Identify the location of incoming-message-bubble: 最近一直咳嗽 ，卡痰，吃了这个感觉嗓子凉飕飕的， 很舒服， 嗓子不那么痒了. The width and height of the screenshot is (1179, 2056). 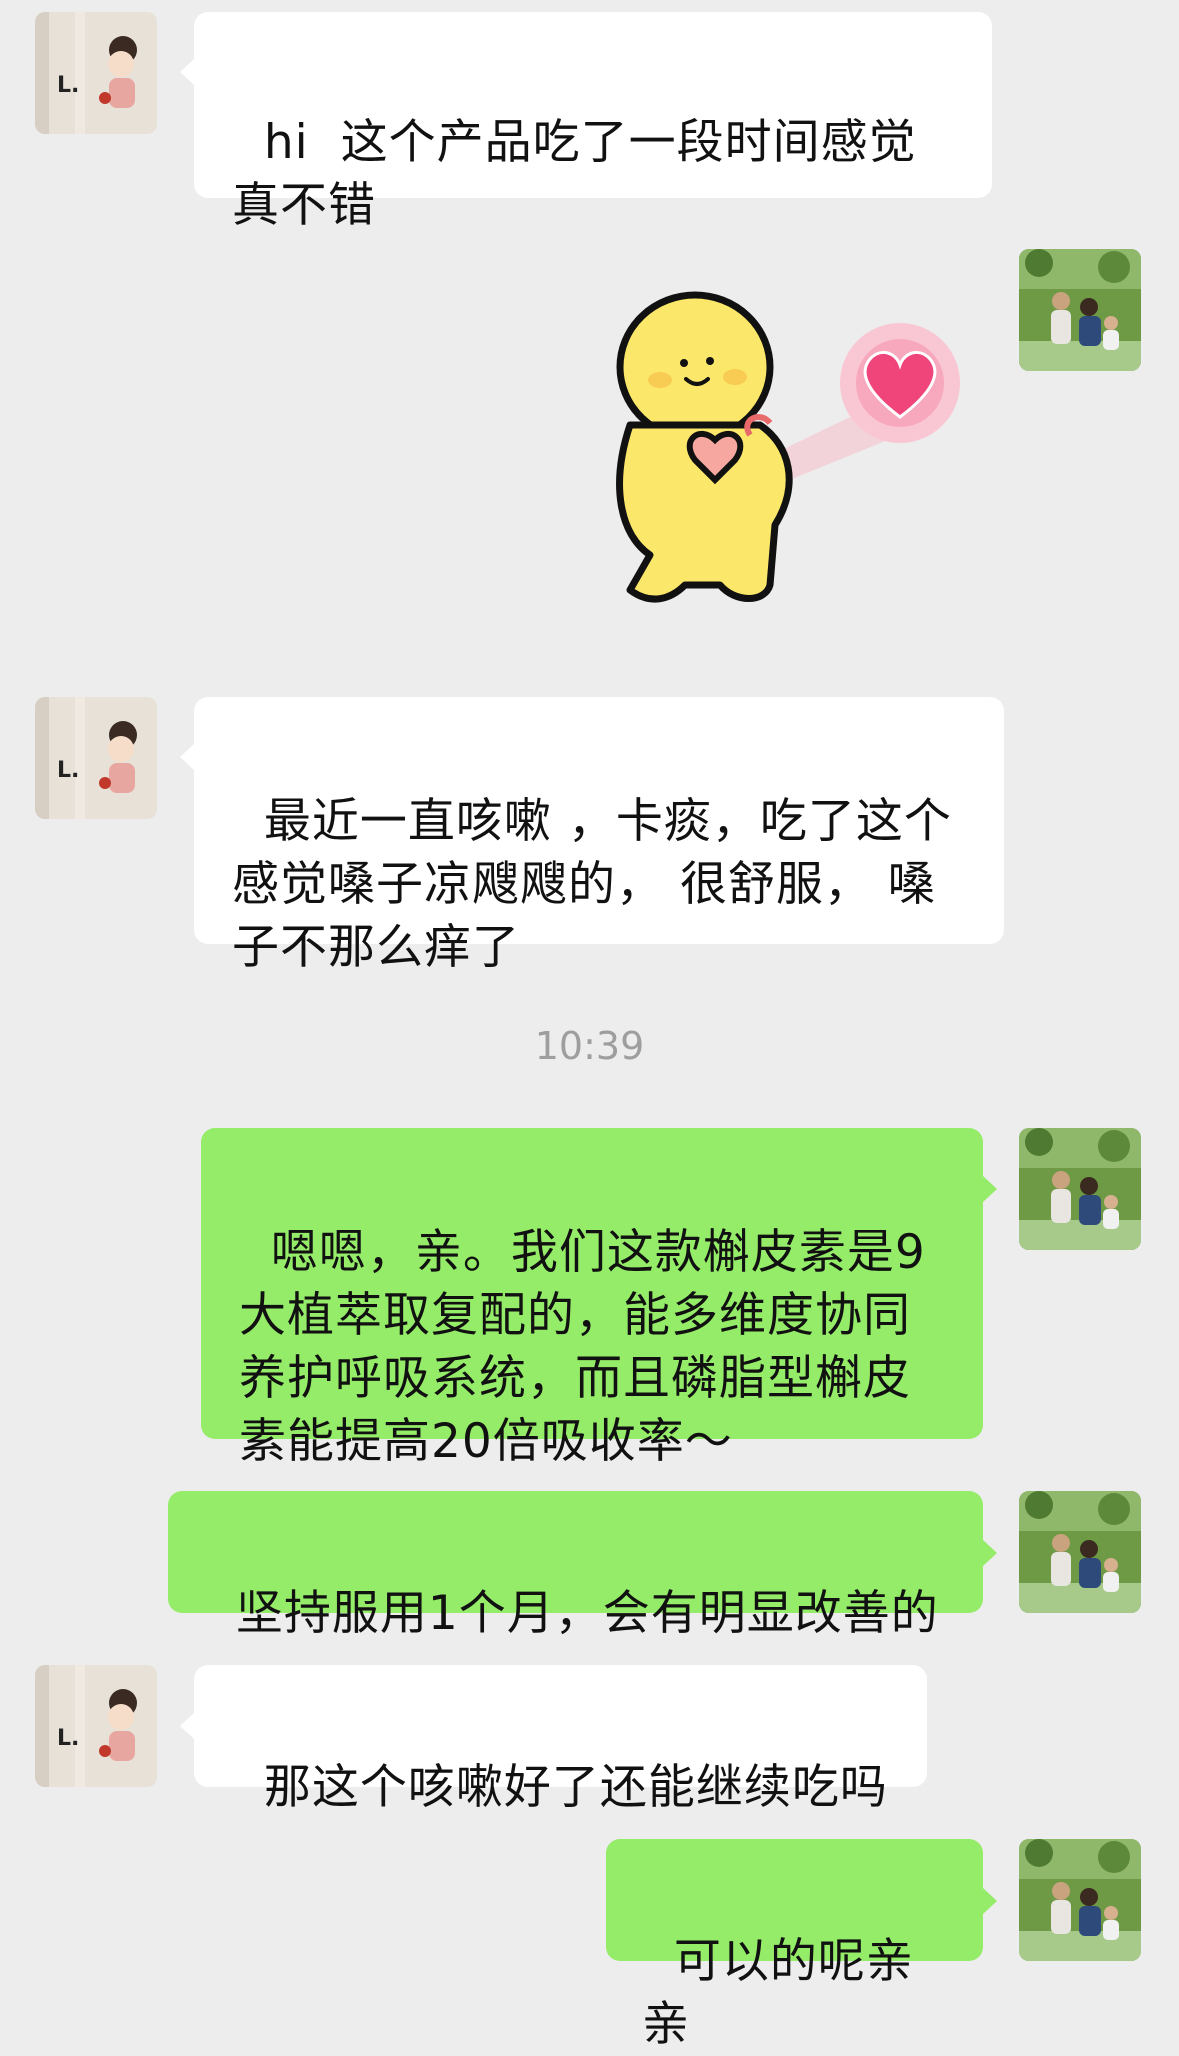
(599, 836).